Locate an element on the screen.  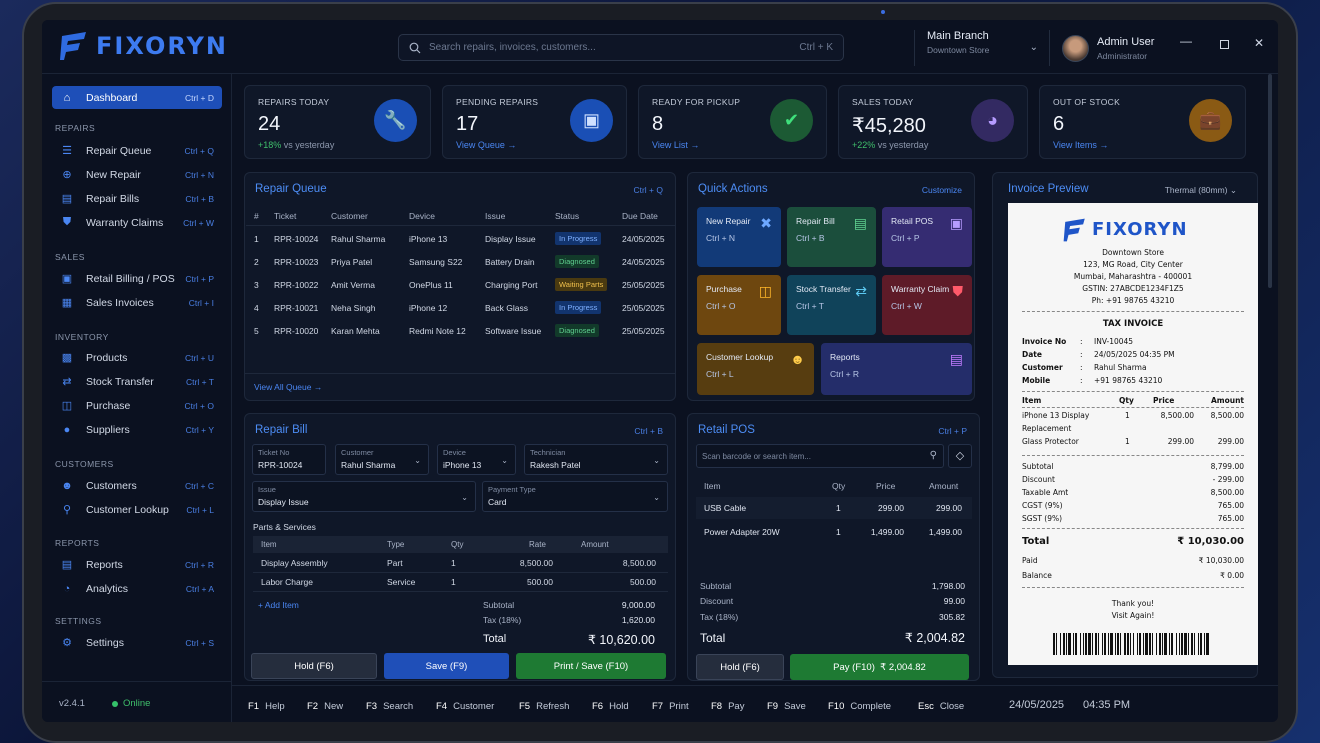
pay-label: Pay (F10) is located at coordinates (854, 667).